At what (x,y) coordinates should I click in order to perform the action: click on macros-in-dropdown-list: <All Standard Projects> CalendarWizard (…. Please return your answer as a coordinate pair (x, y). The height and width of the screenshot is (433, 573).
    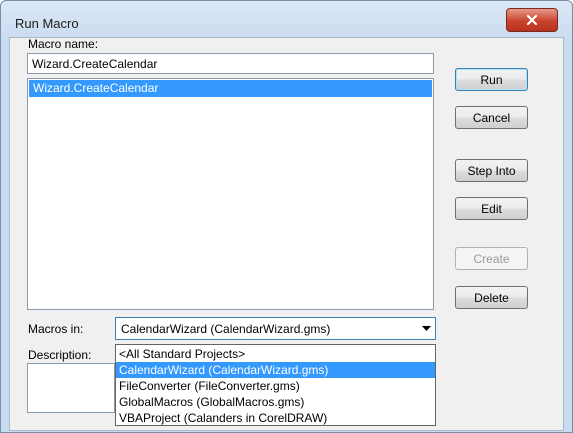
    Looking at the image, I should click on (275, 385).